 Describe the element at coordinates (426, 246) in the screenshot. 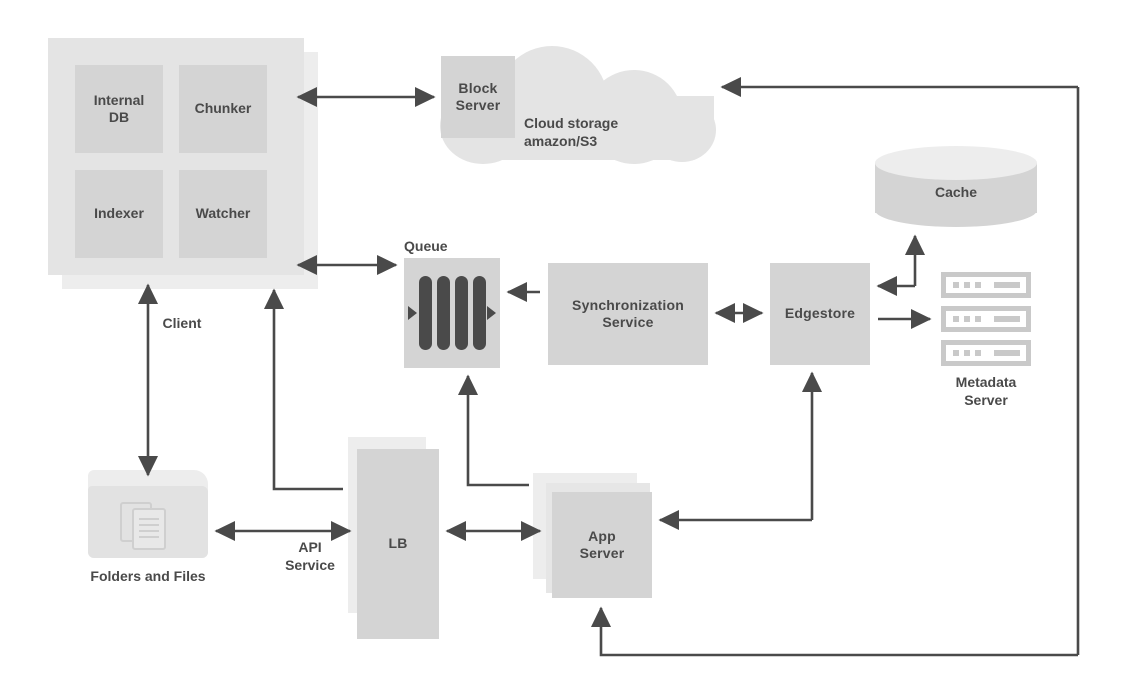

I see `queue-label: Queue` at that location.